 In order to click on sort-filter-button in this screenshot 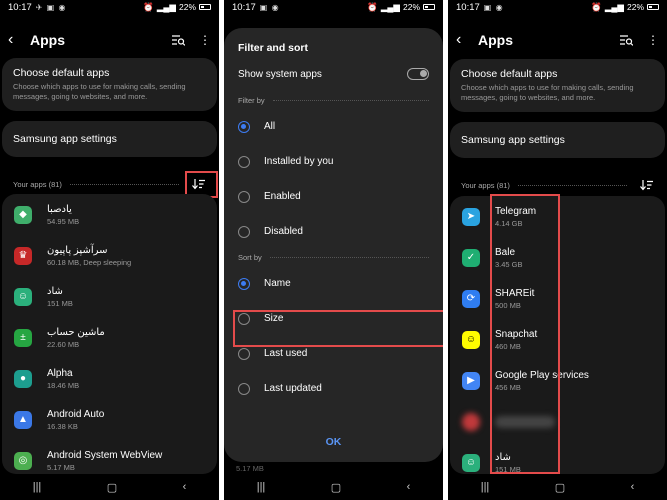, I will do `click(646, 185)`.